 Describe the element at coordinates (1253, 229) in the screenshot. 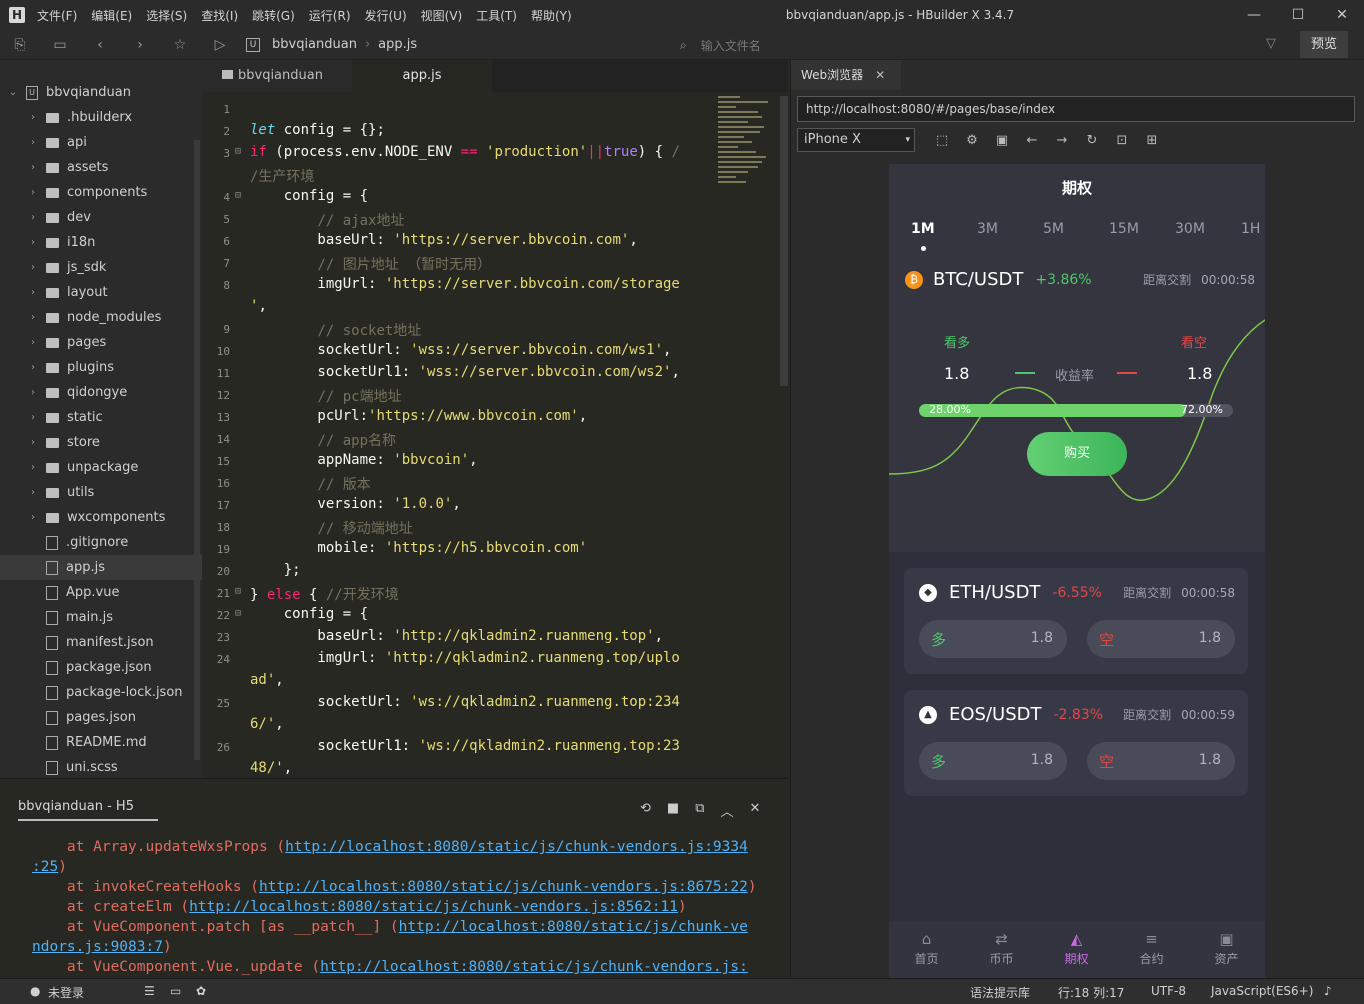

I see `period-tab: 1H` at that location.